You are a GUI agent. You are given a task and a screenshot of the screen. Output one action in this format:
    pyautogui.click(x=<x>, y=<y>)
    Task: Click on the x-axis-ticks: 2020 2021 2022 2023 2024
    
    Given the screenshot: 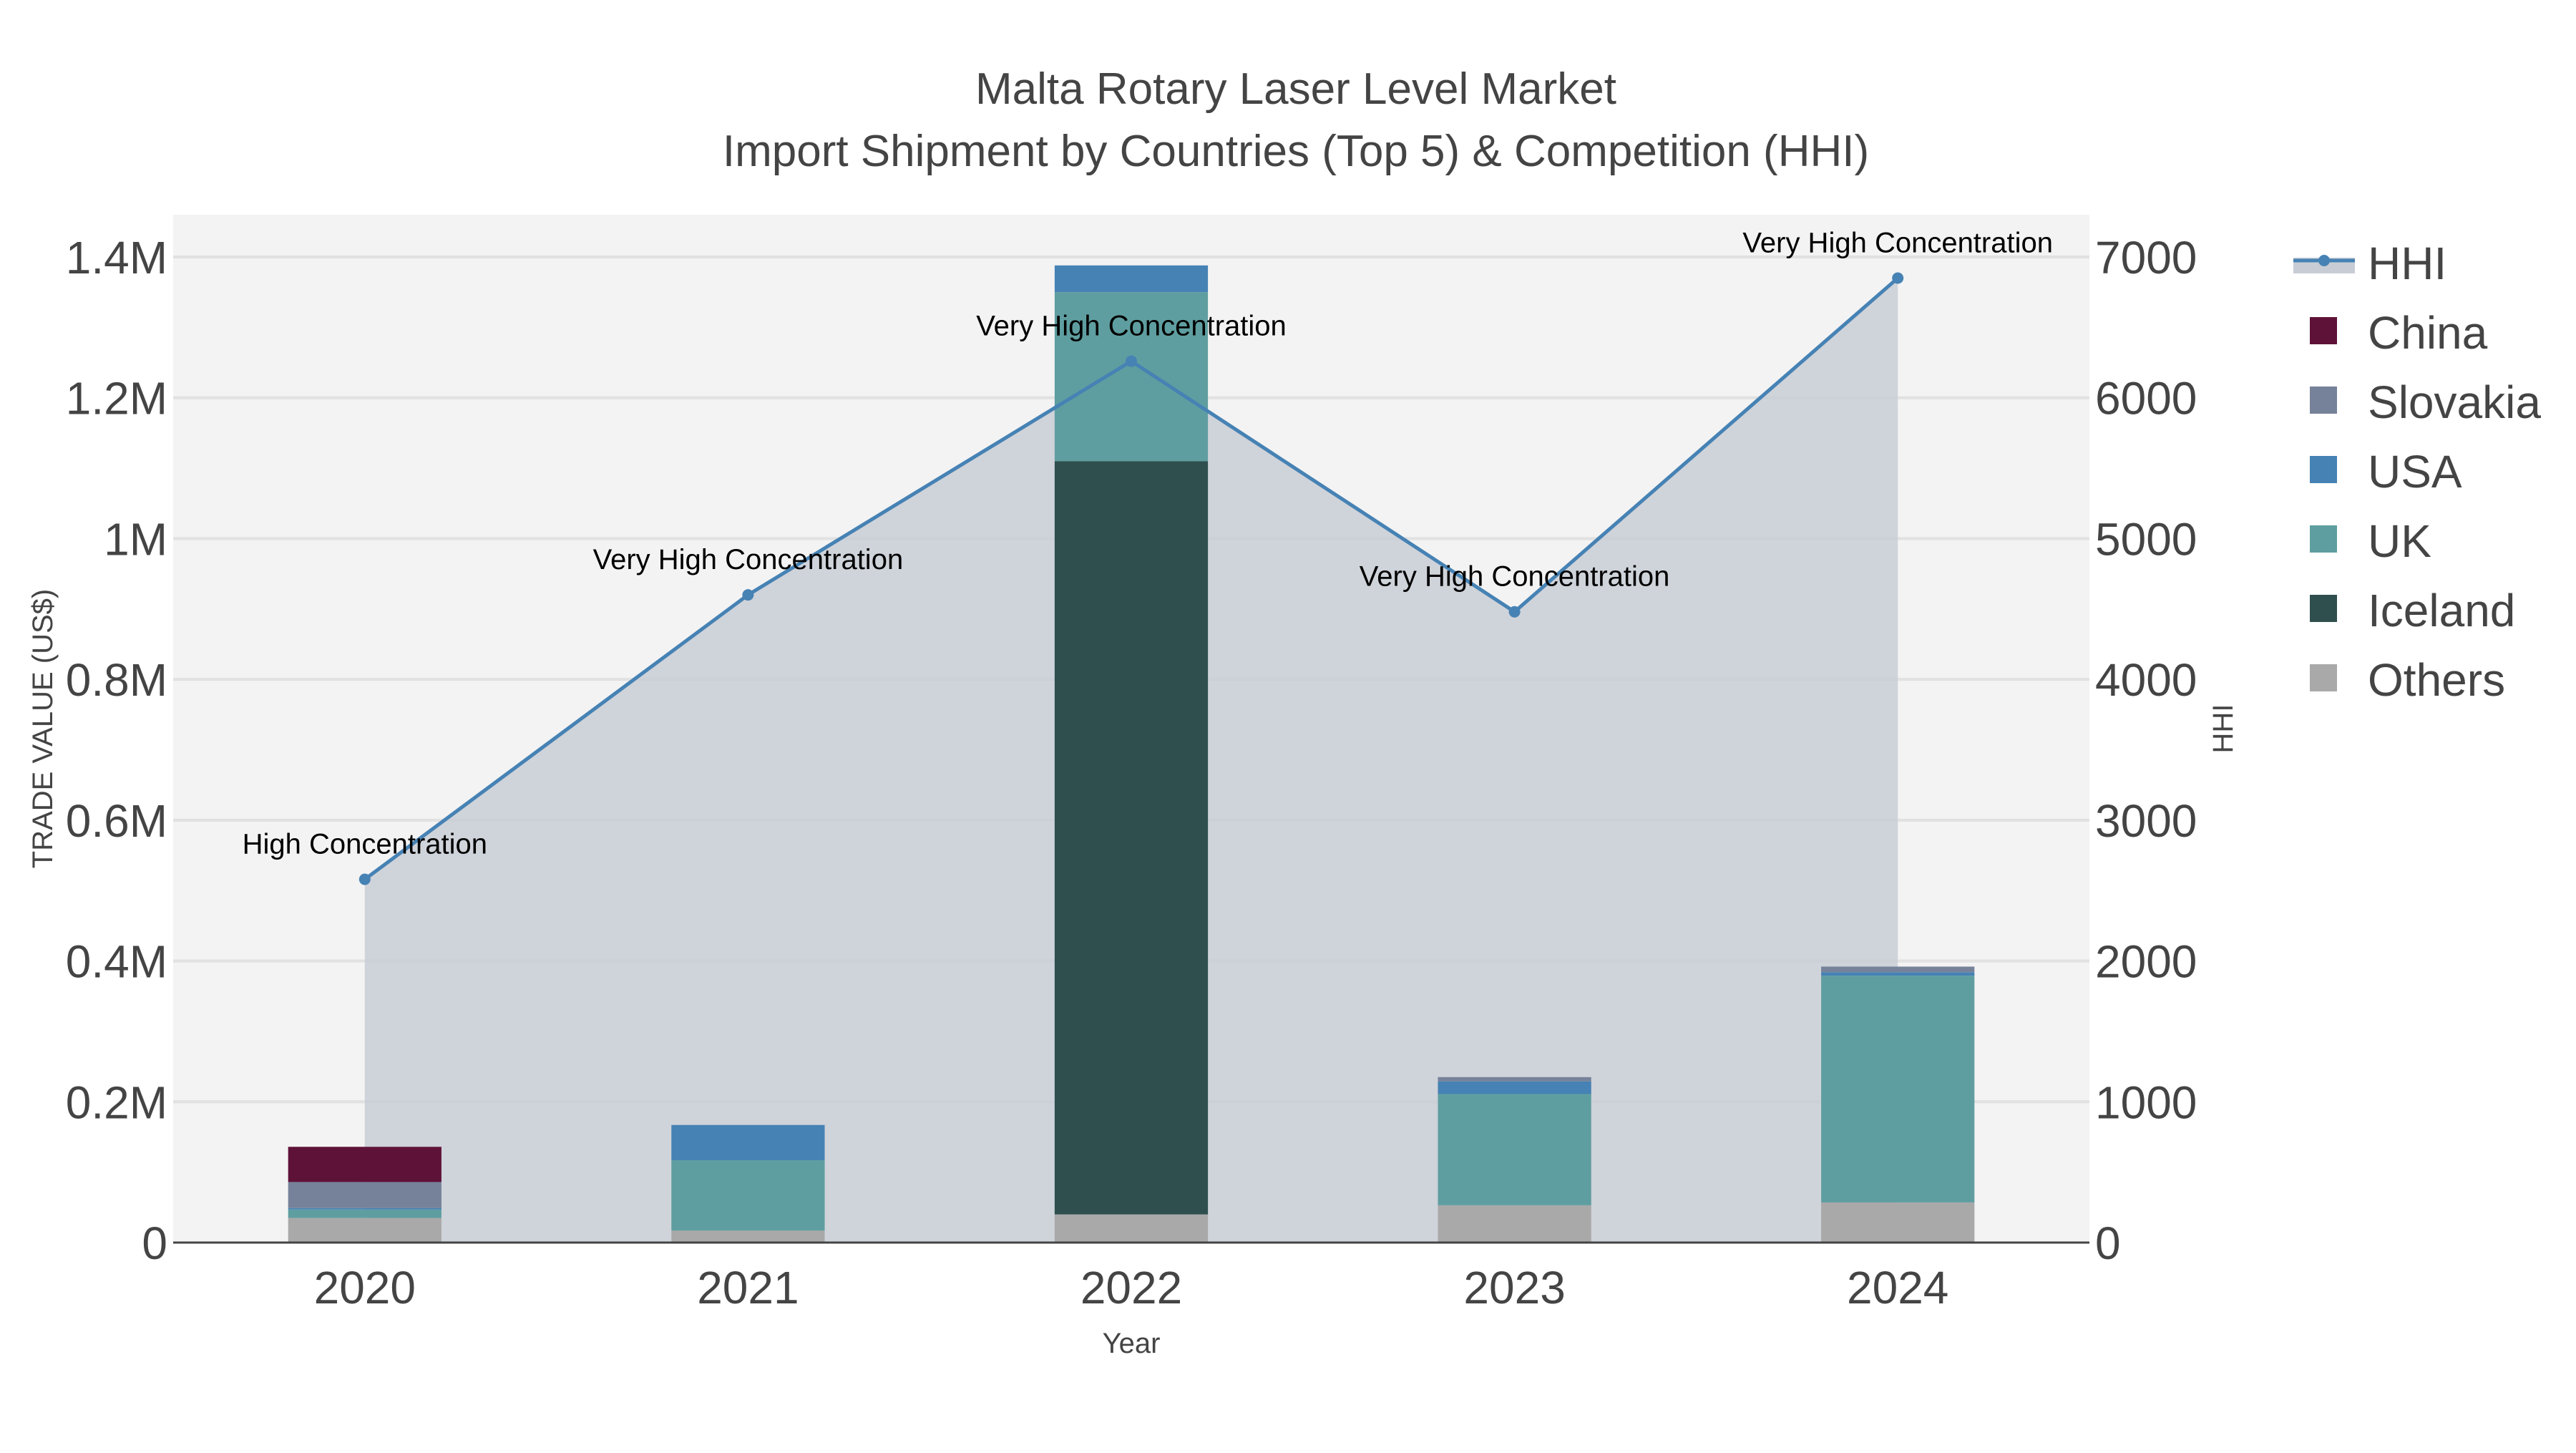 What is the action you would take?
    pyautogui.click(x=1131, y=1287)
    